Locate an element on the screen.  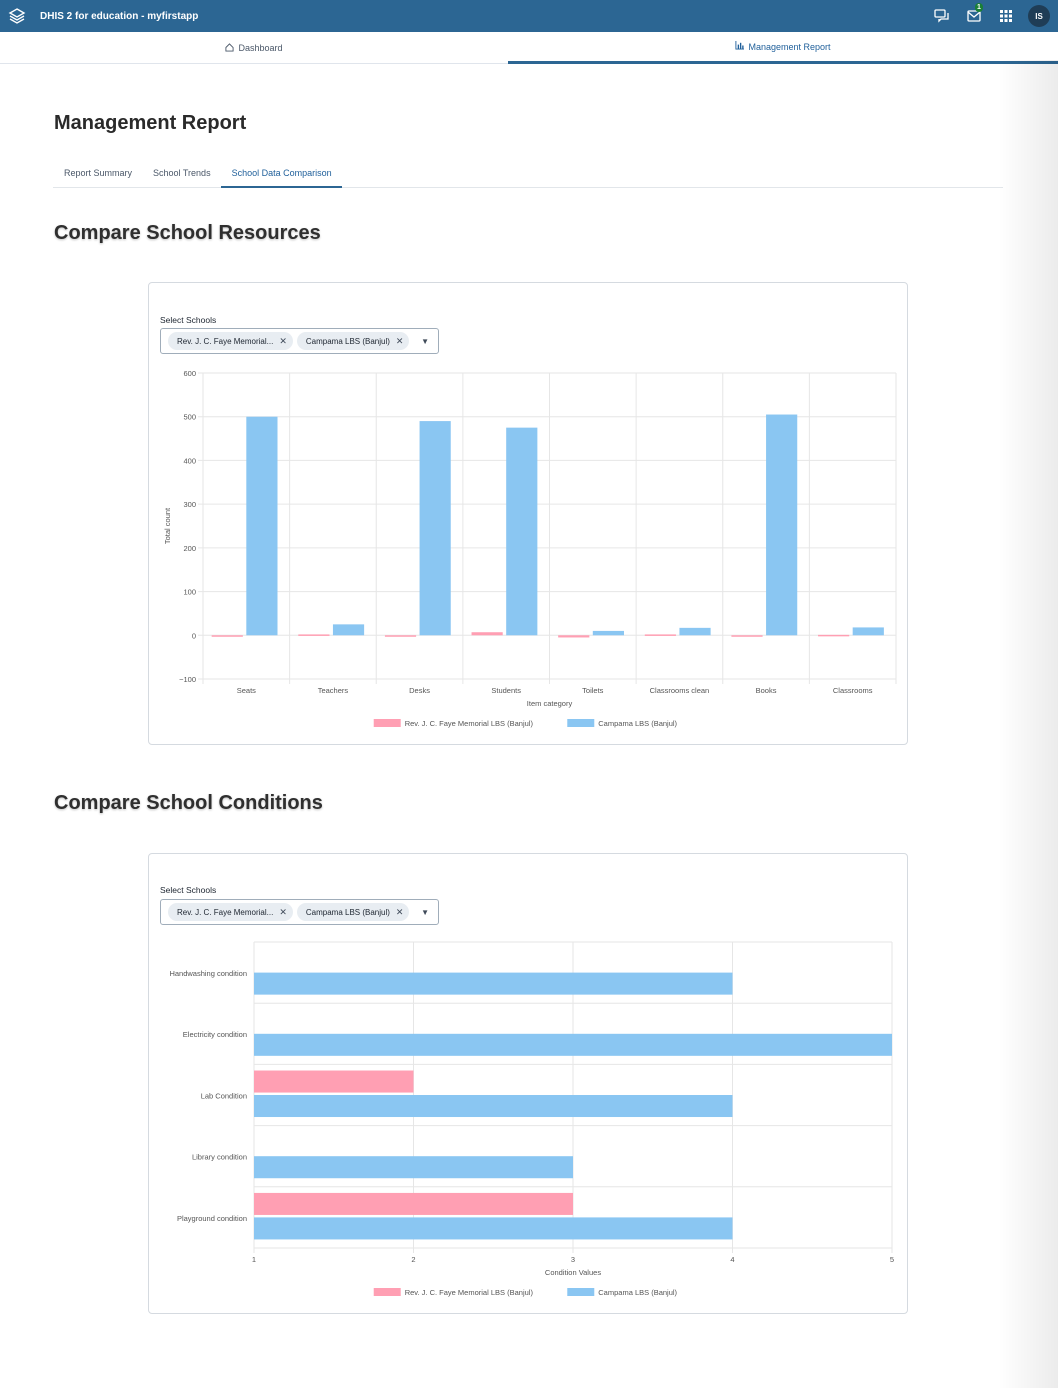
app-navigation: Dashboard Management Report is located at coordinates (529, 48).